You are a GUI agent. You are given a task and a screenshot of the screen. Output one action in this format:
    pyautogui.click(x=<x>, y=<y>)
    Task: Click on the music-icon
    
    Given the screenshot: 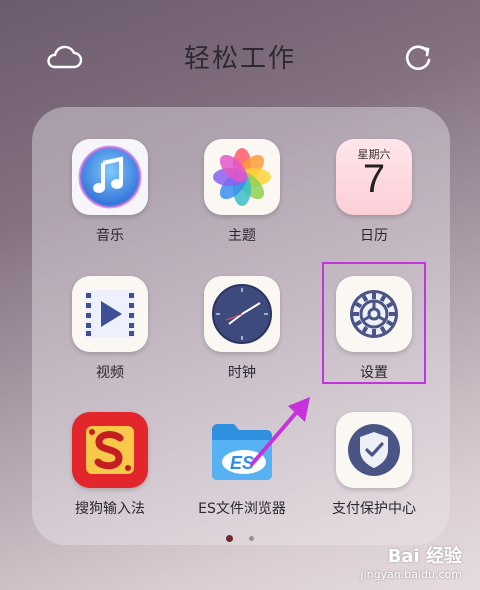 What is the action you would take?
    pyautogui.click(x=110, y=177)
    